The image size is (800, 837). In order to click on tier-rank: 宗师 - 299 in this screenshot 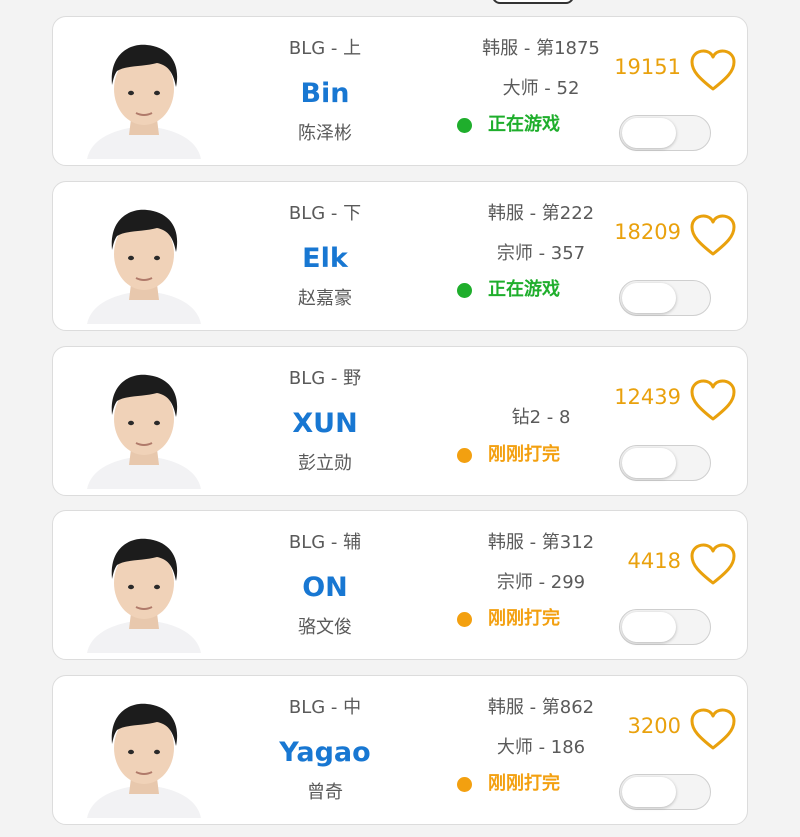, I will do `click(541, 582)`.